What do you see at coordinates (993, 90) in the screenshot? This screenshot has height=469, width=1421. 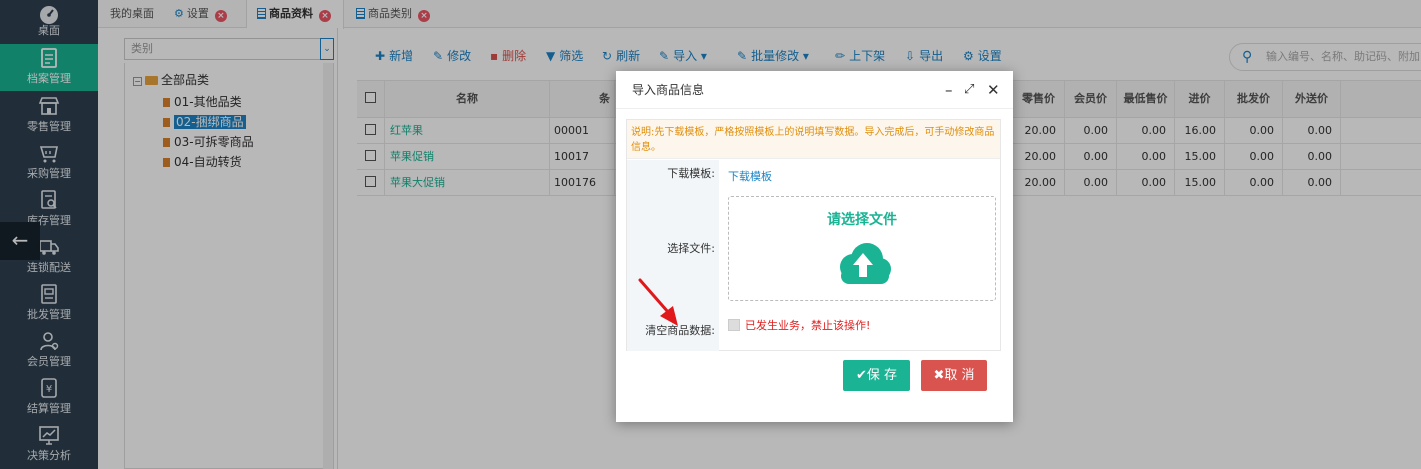 I see `close-icon: ✕` at bounding box center [993, 90].